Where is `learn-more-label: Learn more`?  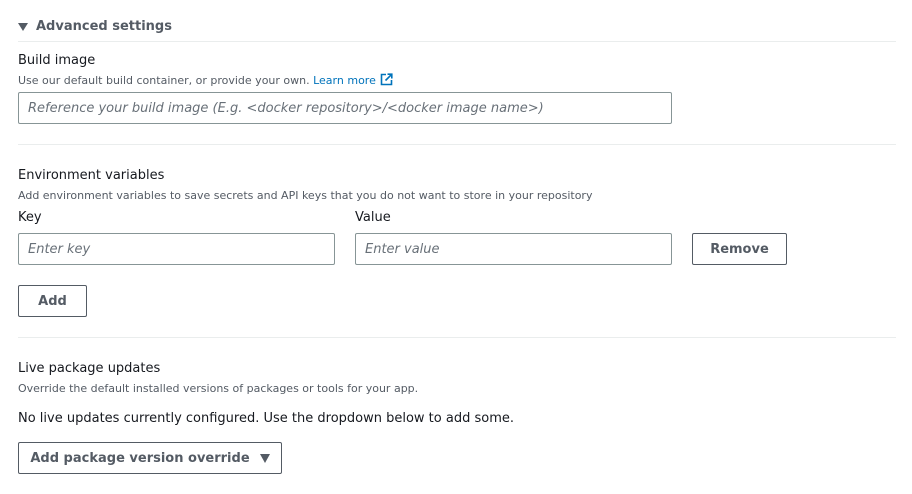 learn-more-label: Learn more is located at coordinates (344, 80).